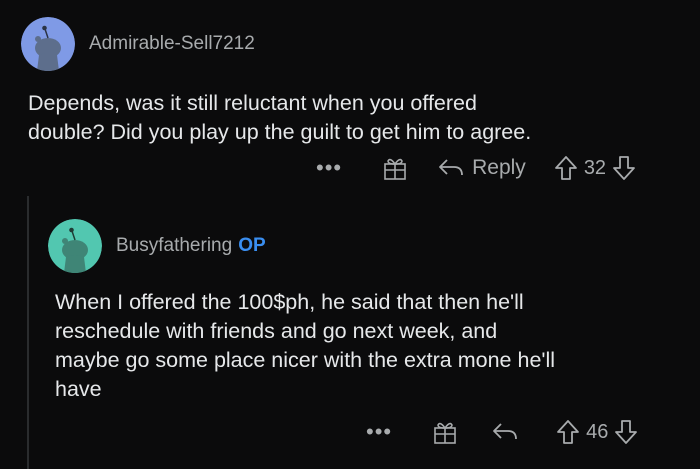  Describe the element at coordinates (172, 43) in the screenshot. I see `username-text: Admirable-Sell7212` at that location.